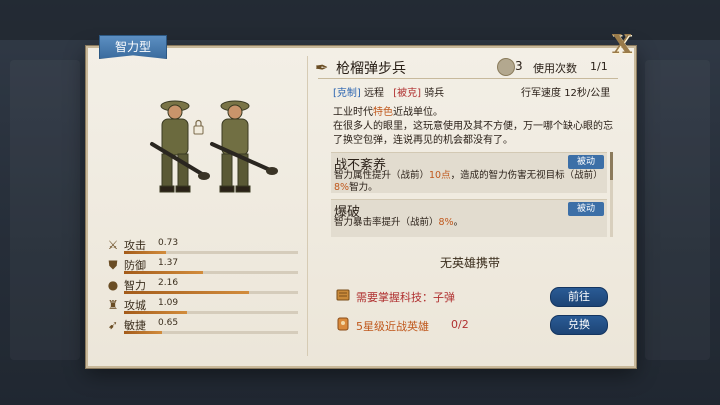 The image size is (720, 405). Describe the element at coordinates (382, 175) in the screenshot. I see `skill-desc-text: 智力属性提升（战前）` at that location.